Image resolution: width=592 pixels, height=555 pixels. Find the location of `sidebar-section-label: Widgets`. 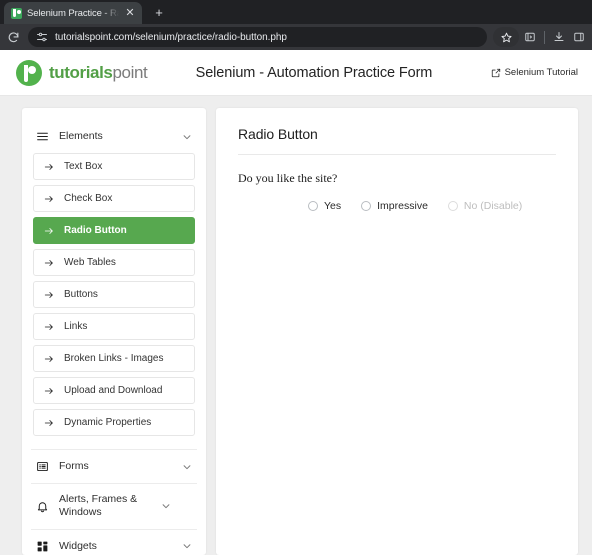

sidebar-section-label: Widgets is located at coordinates (78, 545).